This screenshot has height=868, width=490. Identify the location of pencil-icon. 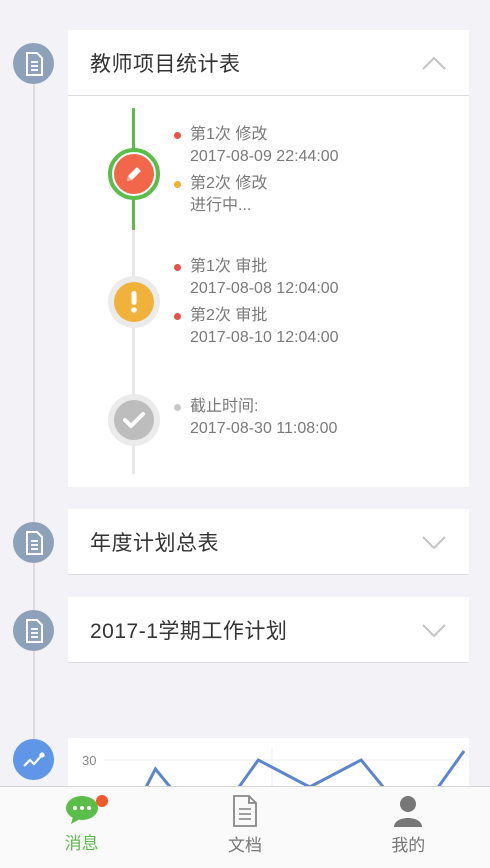
(134, 174).